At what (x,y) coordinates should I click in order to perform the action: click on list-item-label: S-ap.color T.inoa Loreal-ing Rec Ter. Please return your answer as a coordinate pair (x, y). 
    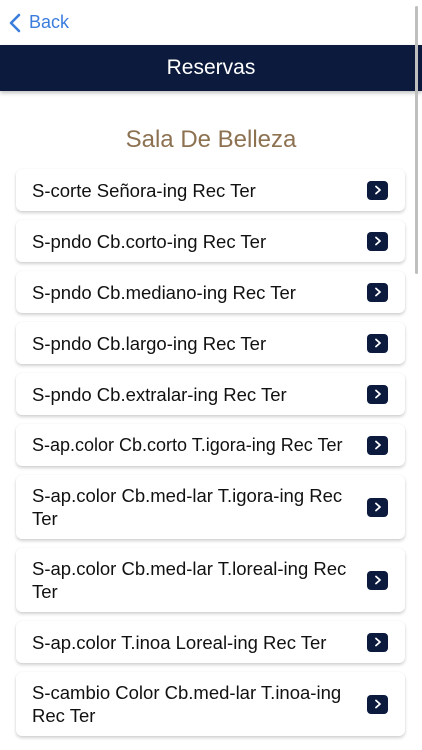
    Looking at the image, I should click on (179, 642).